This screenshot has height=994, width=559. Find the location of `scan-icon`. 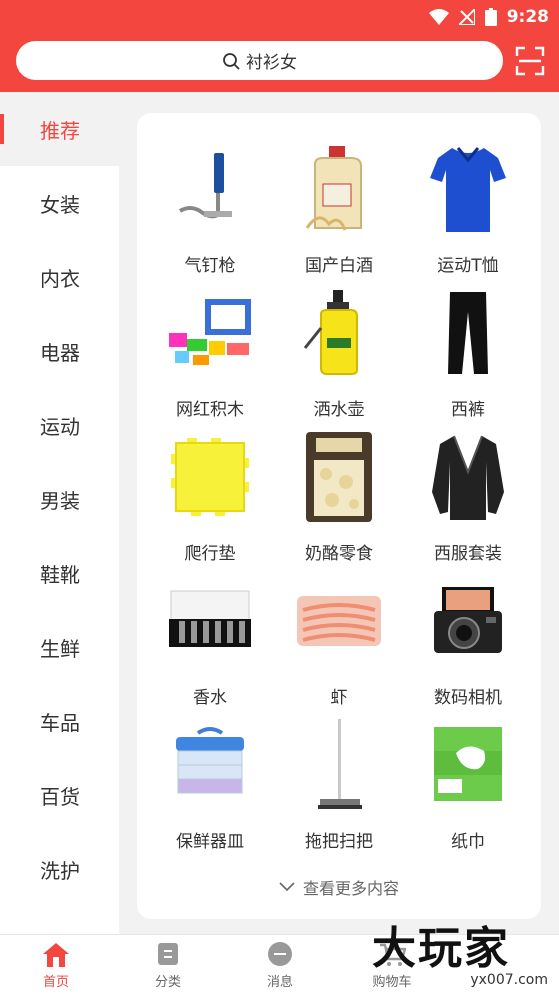

scan-icon is located at coordinates (530, 61).